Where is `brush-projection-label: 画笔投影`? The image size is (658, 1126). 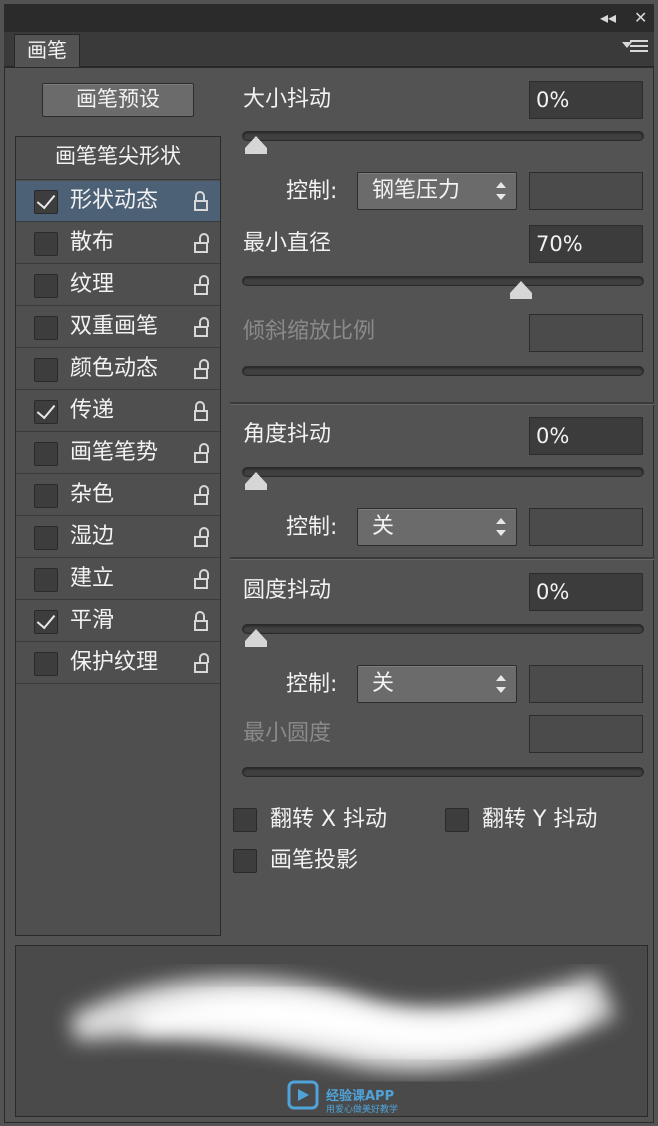 brush-projection-label: 画笔投影 is located at coordinates (314, 860).